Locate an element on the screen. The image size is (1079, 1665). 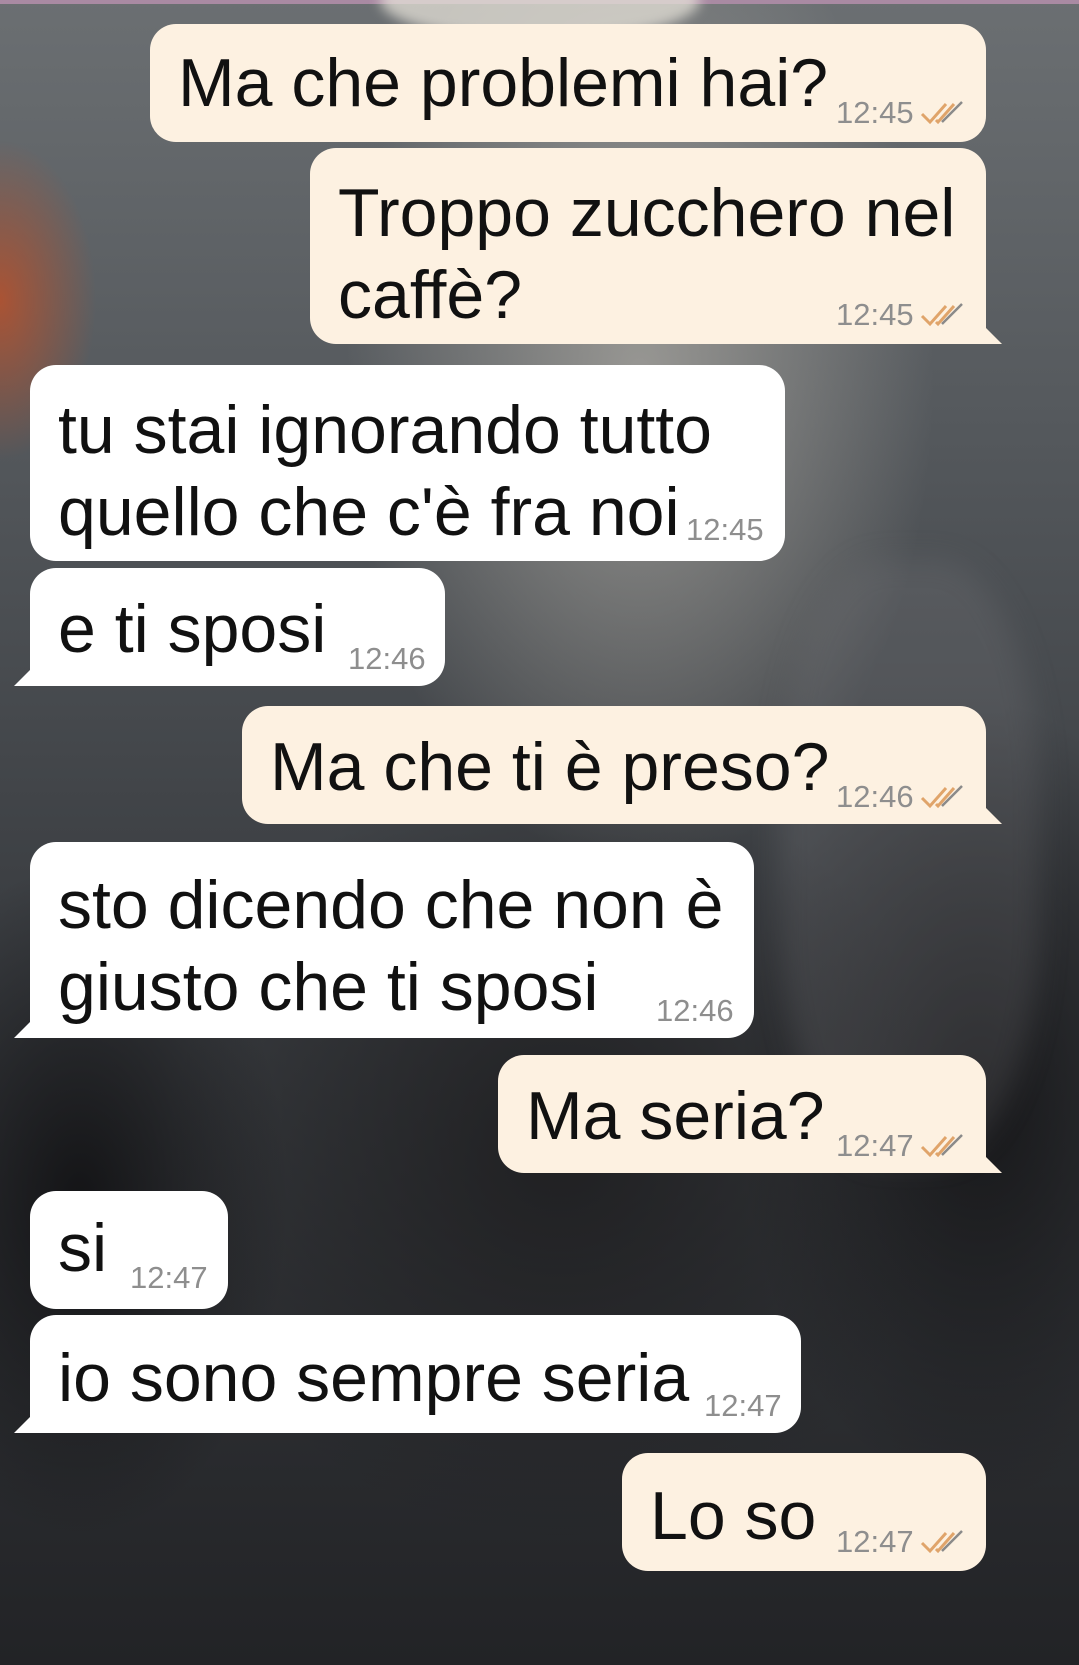
message-text: si is located at coordinates (83, 1248).